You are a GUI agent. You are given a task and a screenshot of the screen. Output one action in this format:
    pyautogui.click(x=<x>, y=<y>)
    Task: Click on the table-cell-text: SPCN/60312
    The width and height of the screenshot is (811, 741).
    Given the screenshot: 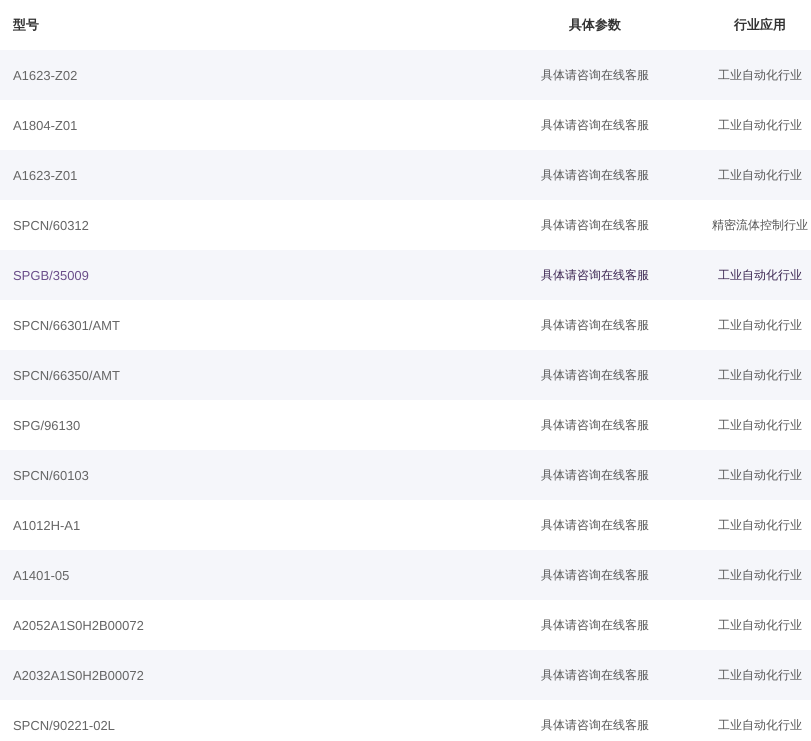 What is the action you would take?
    pyautogui.click(x=50, y=225)
    